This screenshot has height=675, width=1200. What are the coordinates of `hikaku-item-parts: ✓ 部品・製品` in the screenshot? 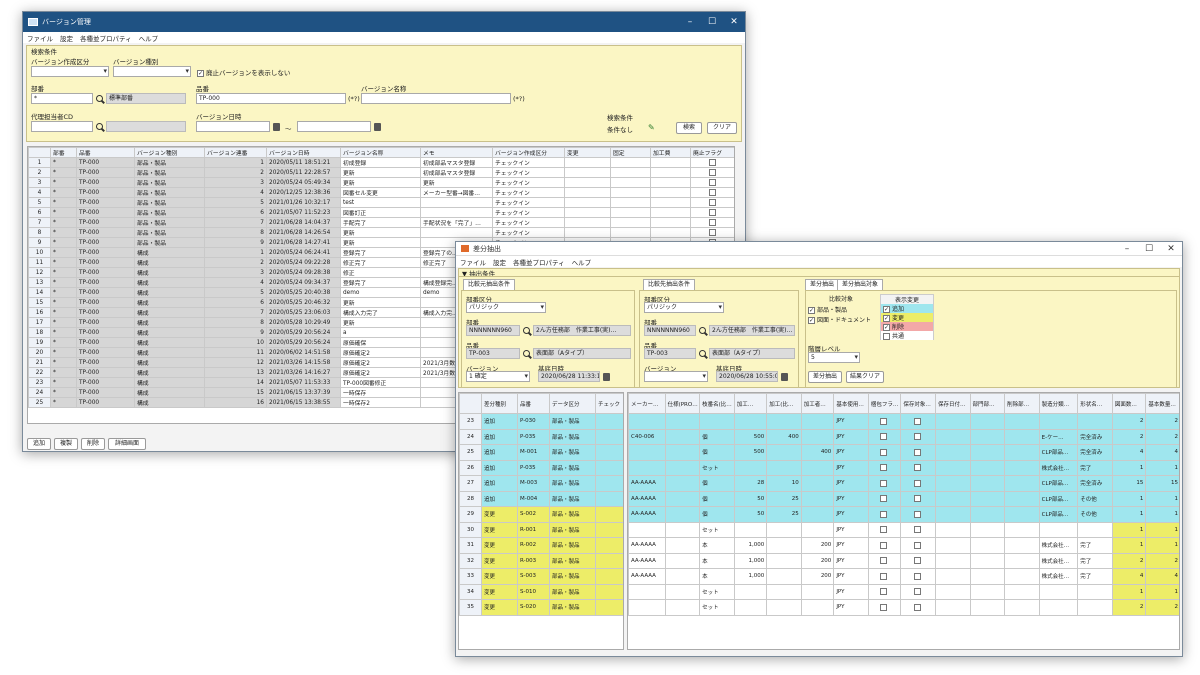 It's located at (841, 309).